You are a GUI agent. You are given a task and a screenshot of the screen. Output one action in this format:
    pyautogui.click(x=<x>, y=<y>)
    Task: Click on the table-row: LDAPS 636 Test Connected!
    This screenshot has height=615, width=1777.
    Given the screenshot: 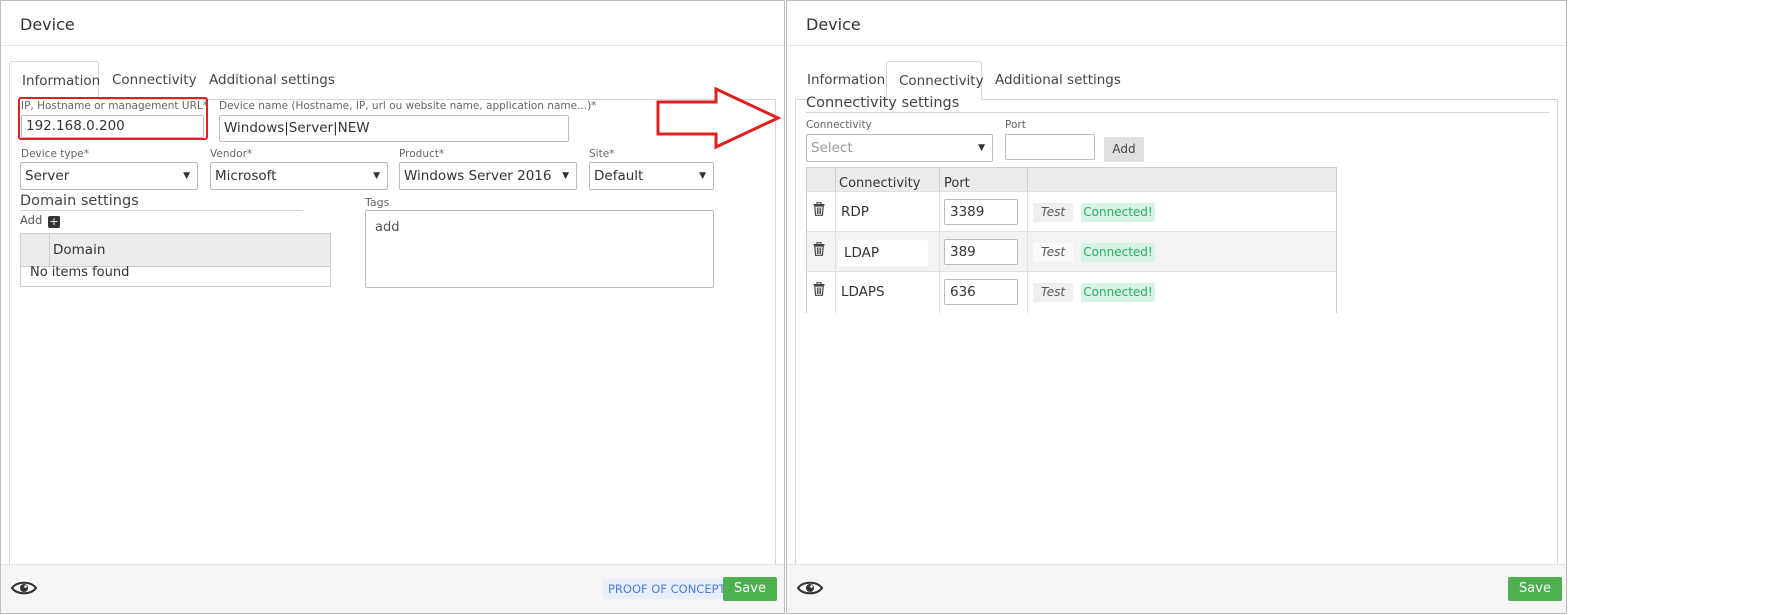 What is the action you would take?
    pyautogui.click(x=1071, y=292)
    